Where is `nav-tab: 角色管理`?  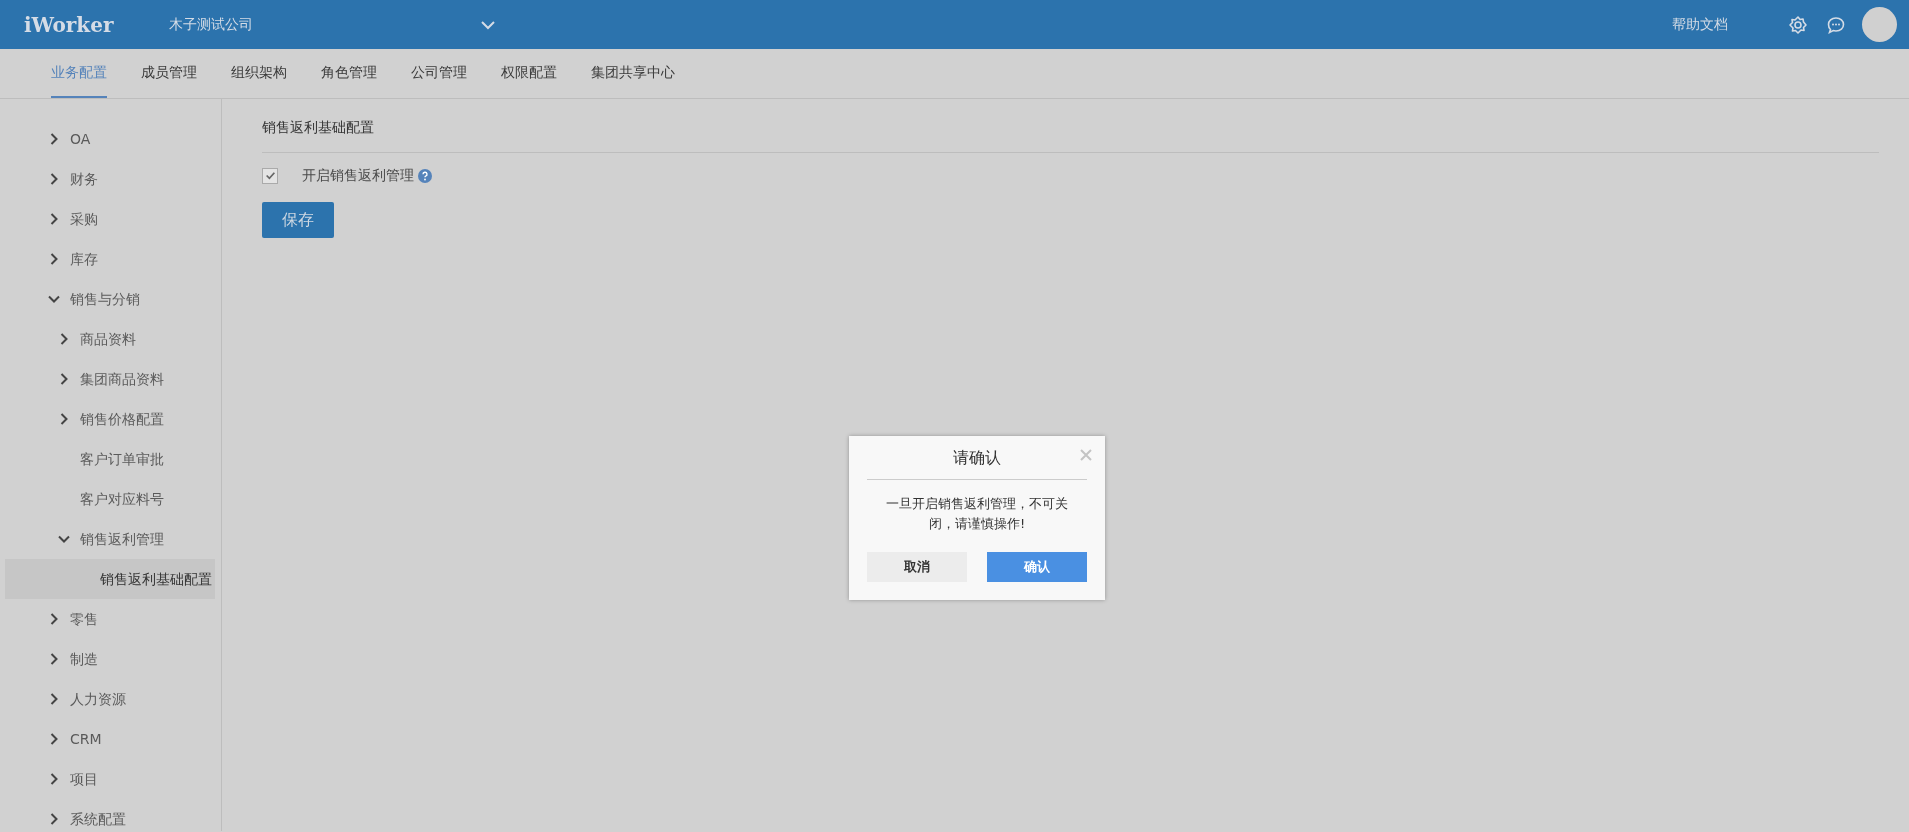
nav-tab: 角色管理 is located at coordinates (349, 73).